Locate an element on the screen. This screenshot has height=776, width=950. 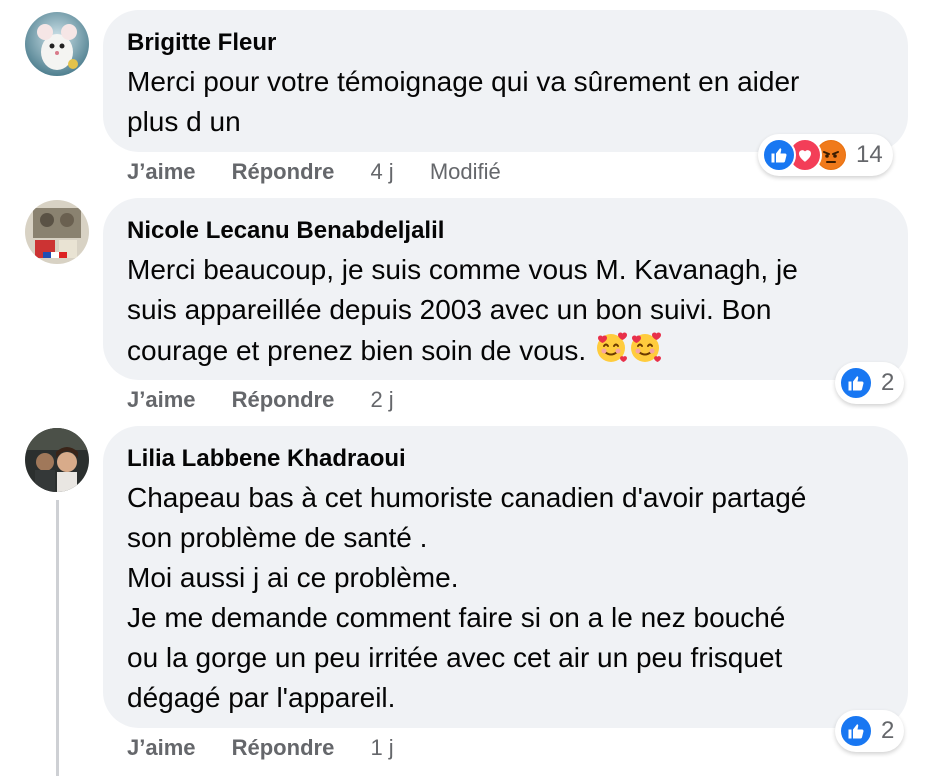
comment-text-line: courage et prenez bien soin de vous. is located at coordinates (357, 350).